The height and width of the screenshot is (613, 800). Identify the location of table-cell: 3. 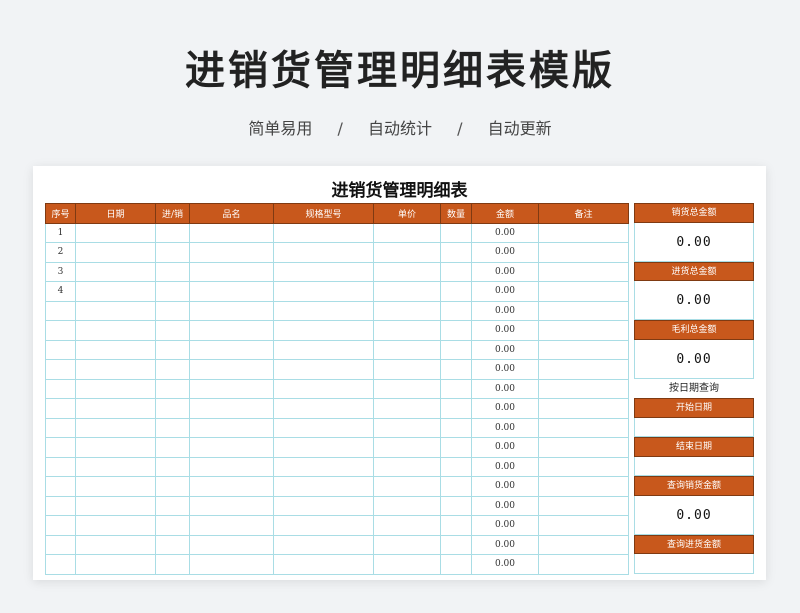
(60, 271).